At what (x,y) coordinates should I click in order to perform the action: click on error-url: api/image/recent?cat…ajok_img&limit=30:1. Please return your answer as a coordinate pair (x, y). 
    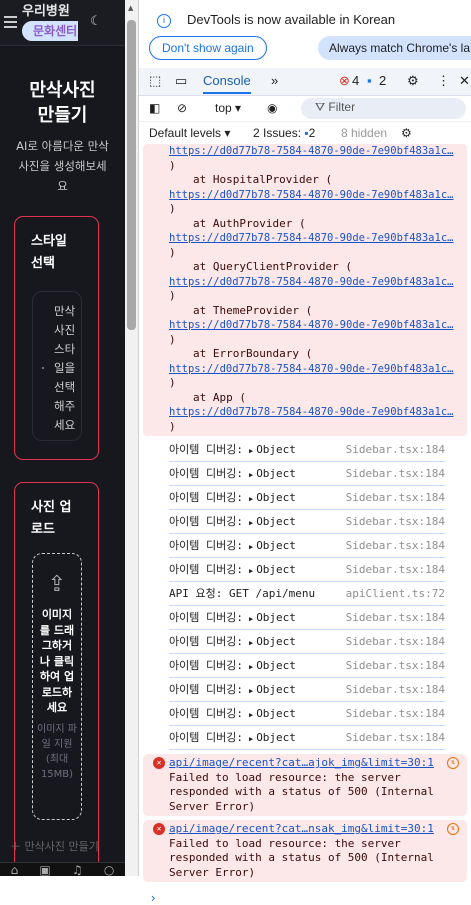
    Looking at the image, I should click on (301, 763).